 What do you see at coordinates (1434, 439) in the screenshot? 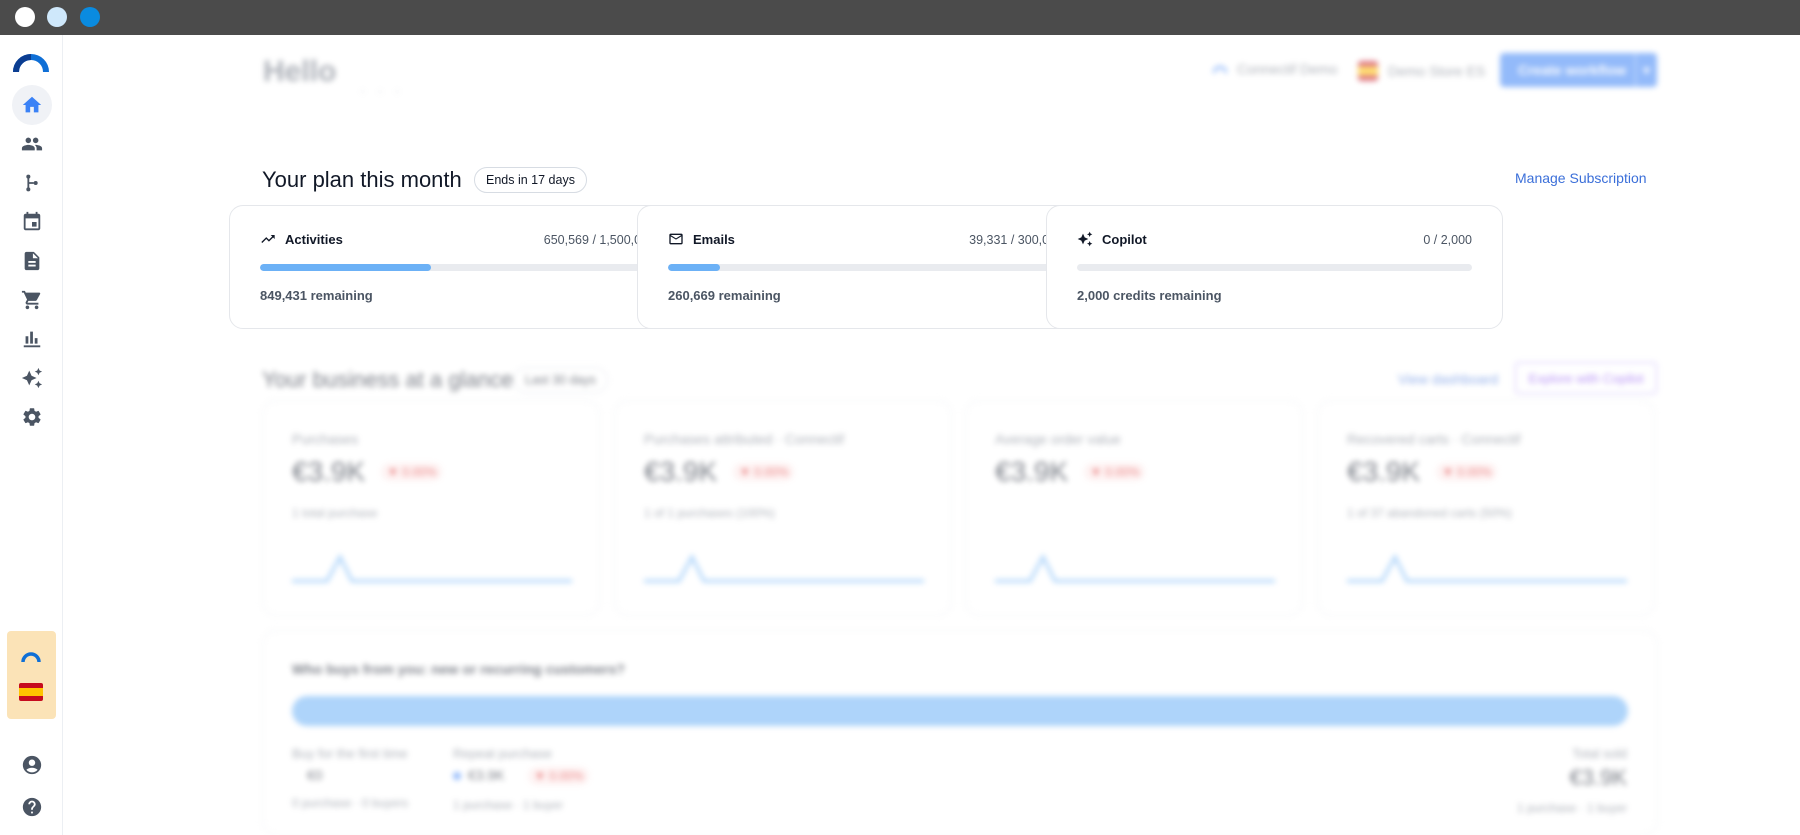
I see `metric-label: Recovered carts · Connectif` at bounding box center [1434, 439].